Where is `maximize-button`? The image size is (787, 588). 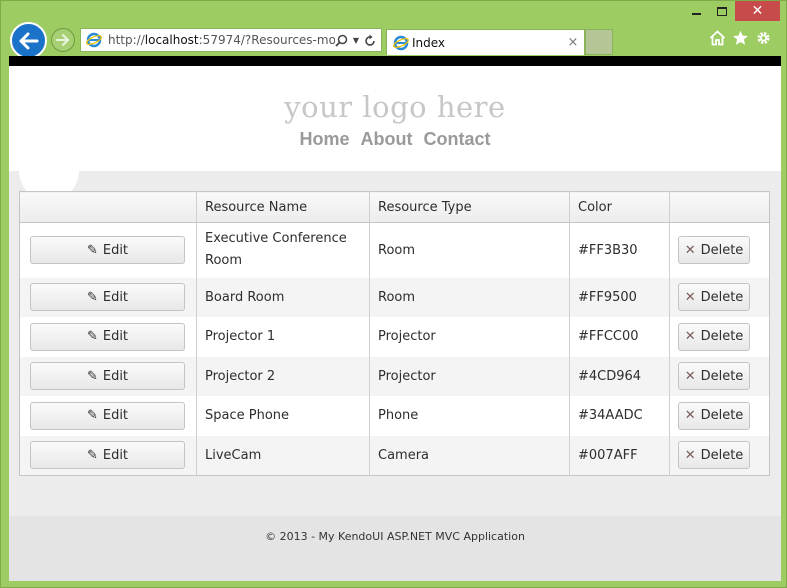 maximize-button is located at coordinates (722, 11).